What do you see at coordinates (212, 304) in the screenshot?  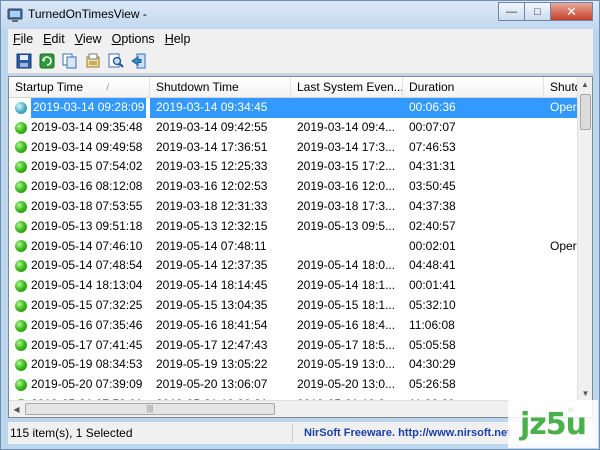 I see `shutdown-time: 2019-05-15 13:04:35` at bounding box center [212, 304].